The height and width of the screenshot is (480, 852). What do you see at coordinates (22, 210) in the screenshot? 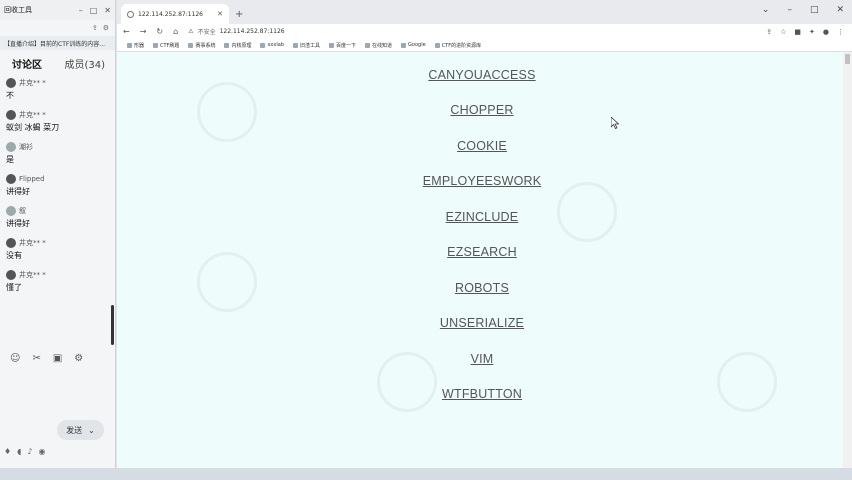
I see `message-user: 叙` at bounding box center [22, 210].